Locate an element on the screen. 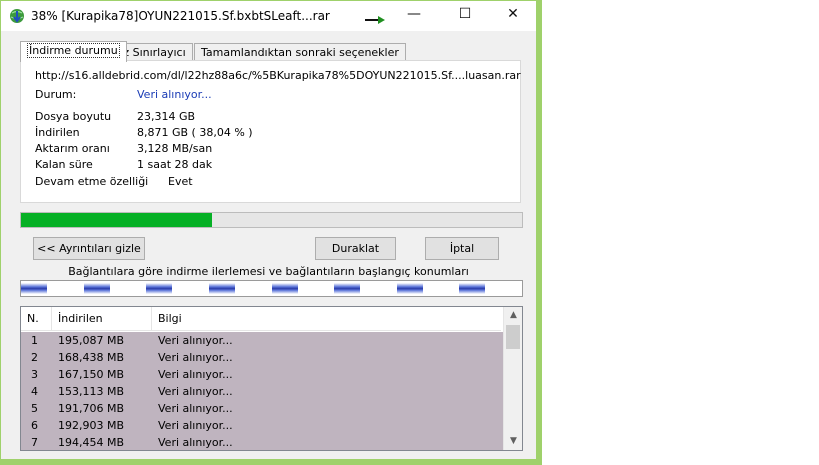 Image resolution: width=819 pixels, height=465 pixels. time-left-label: Kalan süre is located at coordinates (64, 164).